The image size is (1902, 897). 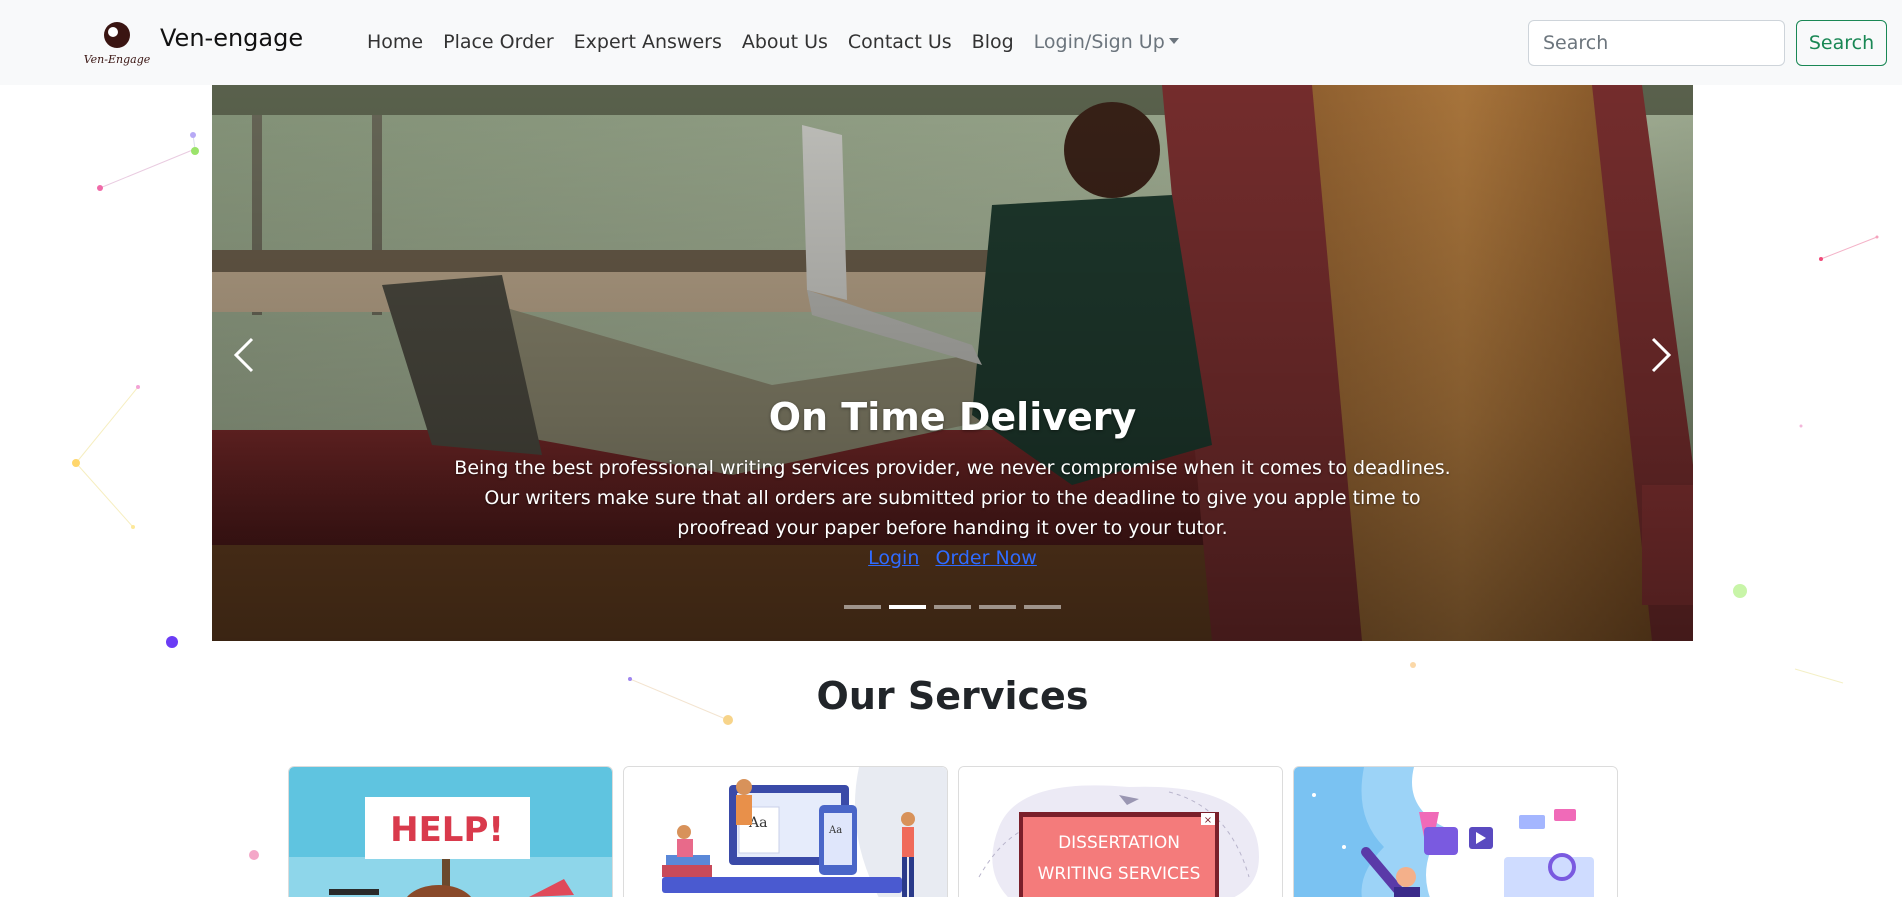 I want to click on svg-text: HELP!, so click(x=447, y=830).